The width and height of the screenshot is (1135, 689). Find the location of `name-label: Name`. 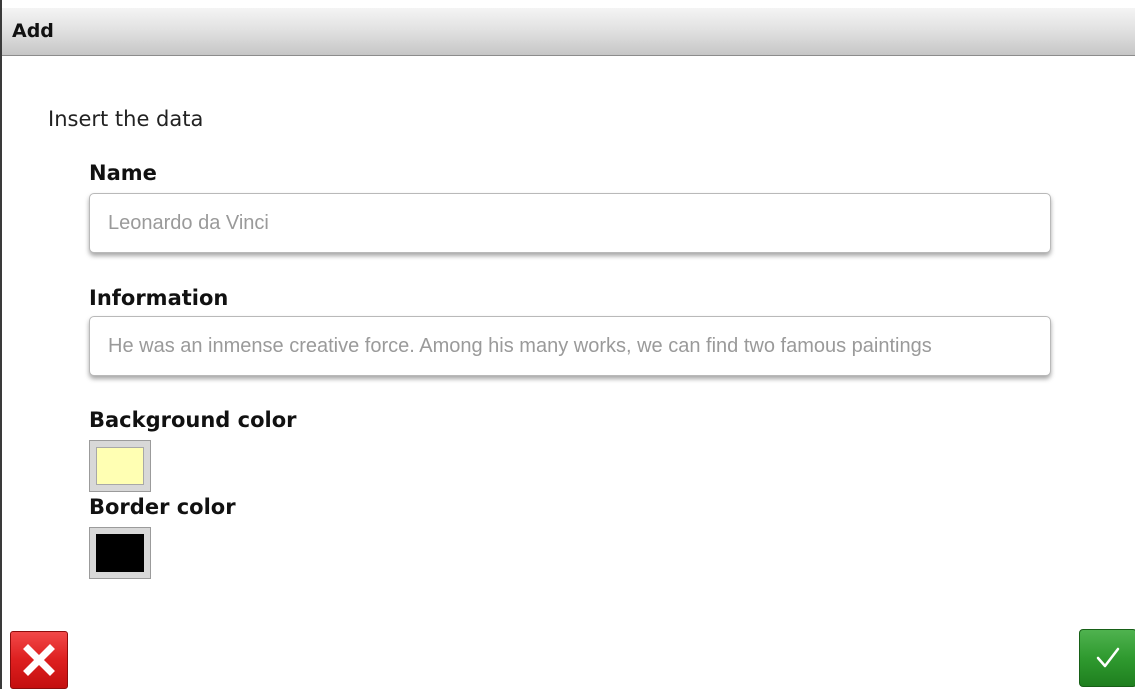

name-label: Name is located at coordinates (123, 173).